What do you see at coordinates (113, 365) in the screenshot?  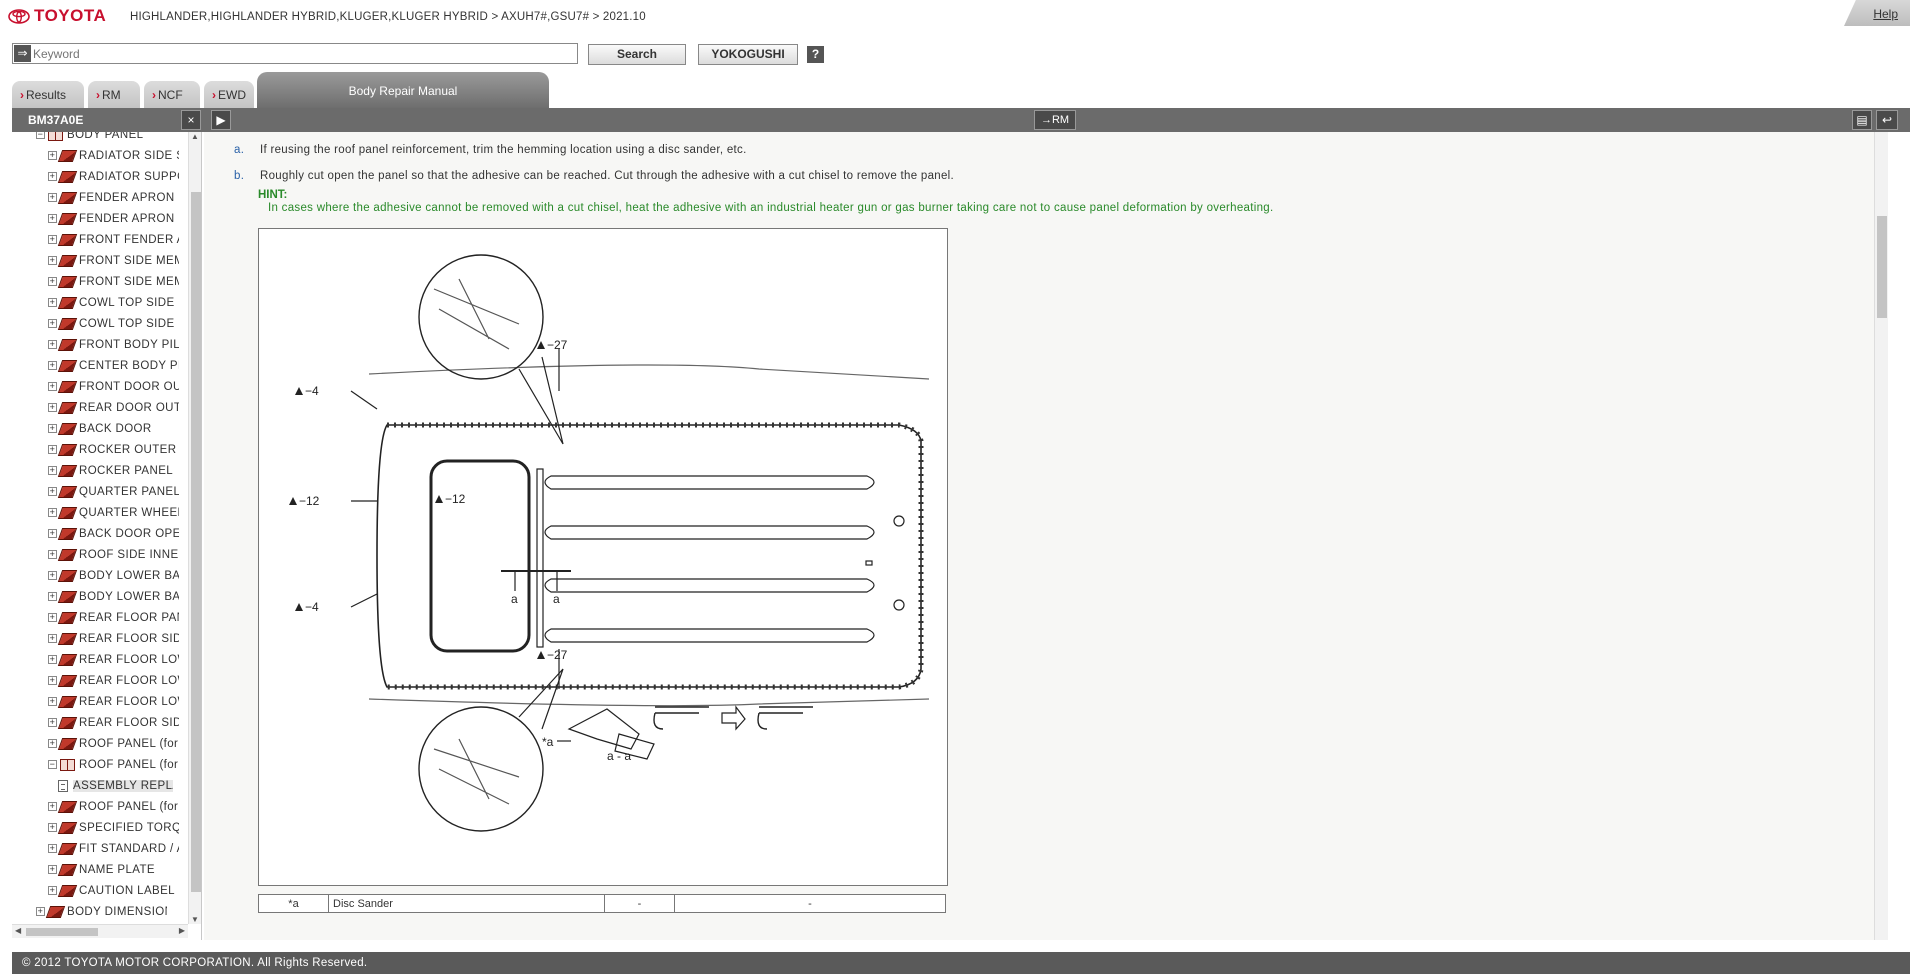 I see `tree-item: + CENTER BODY PILLAR` at bounding box center [113, 365].